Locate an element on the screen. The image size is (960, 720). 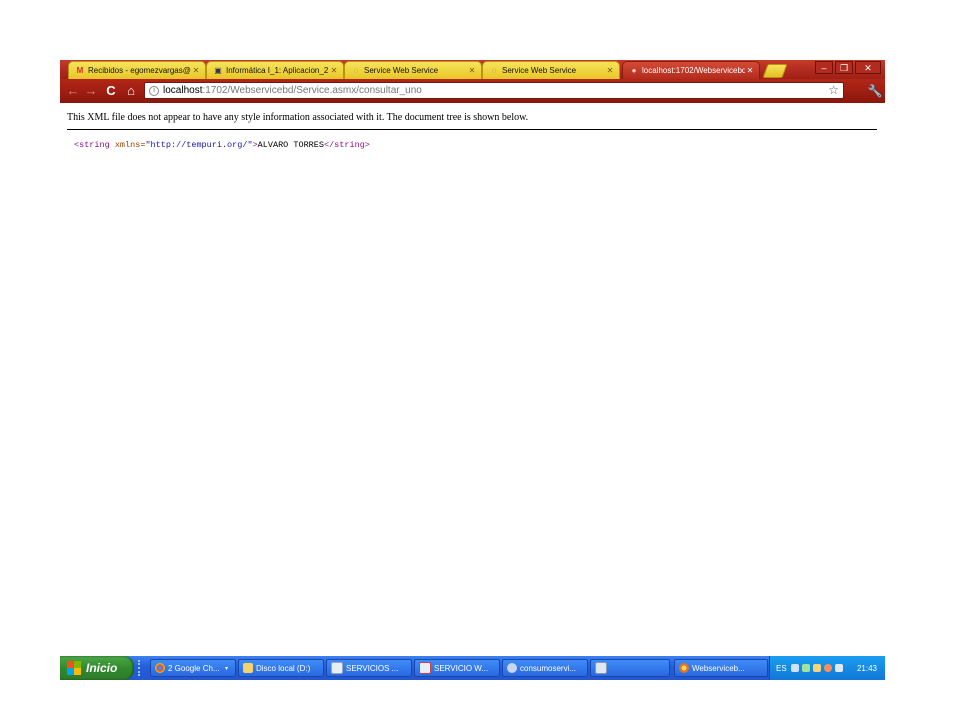
tab-gmail: M Recibidos - egomezvargas@gr ✕ is located at coordinates (137, 70).